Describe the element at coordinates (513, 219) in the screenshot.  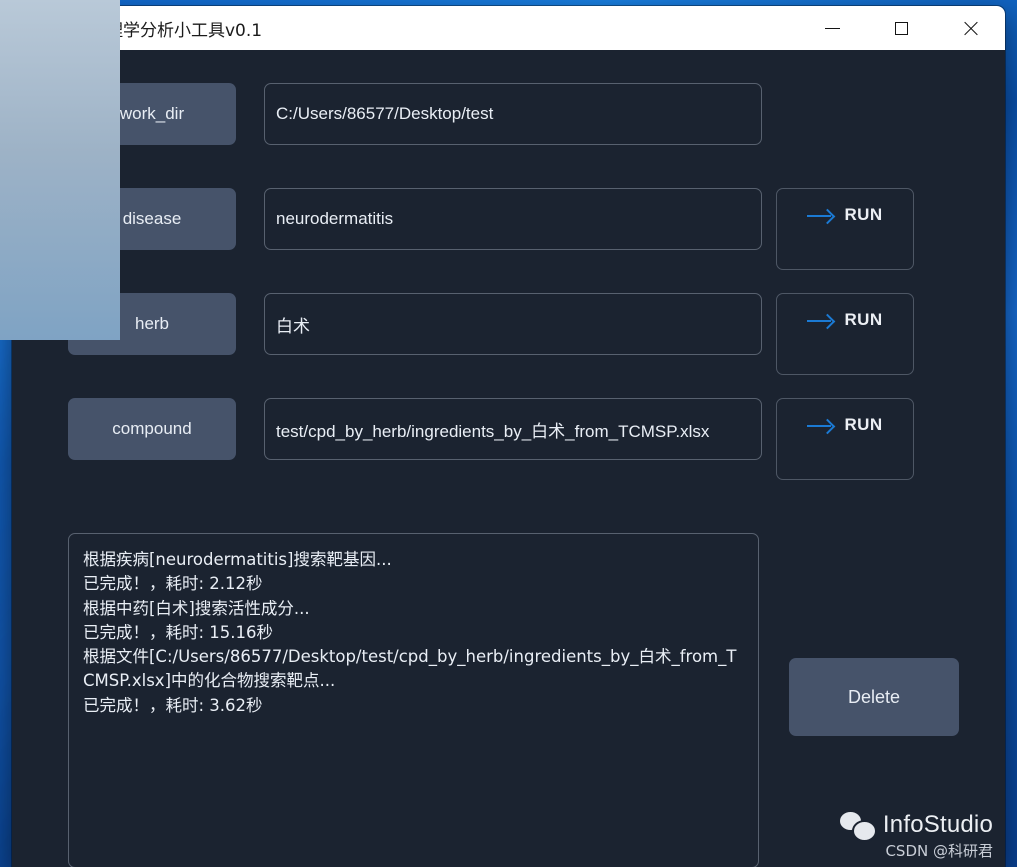
I see `disease-input` at that location.